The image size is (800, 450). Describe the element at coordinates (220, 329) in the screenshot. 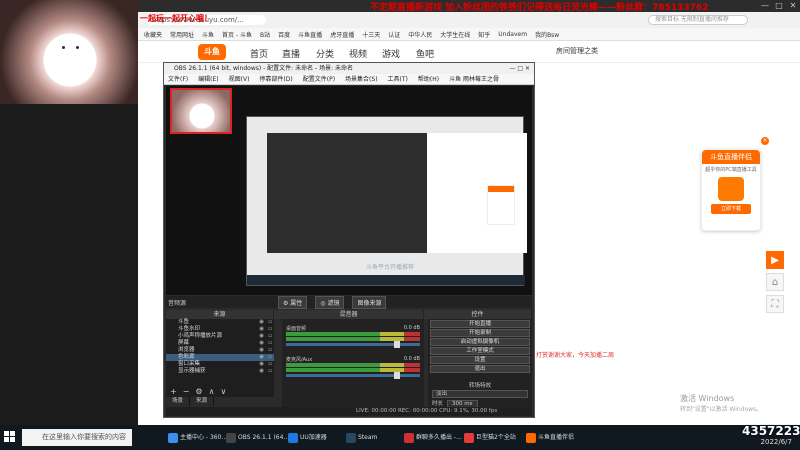

I see `source-item: 斗鱼水印 ◉ ▫` at that location.